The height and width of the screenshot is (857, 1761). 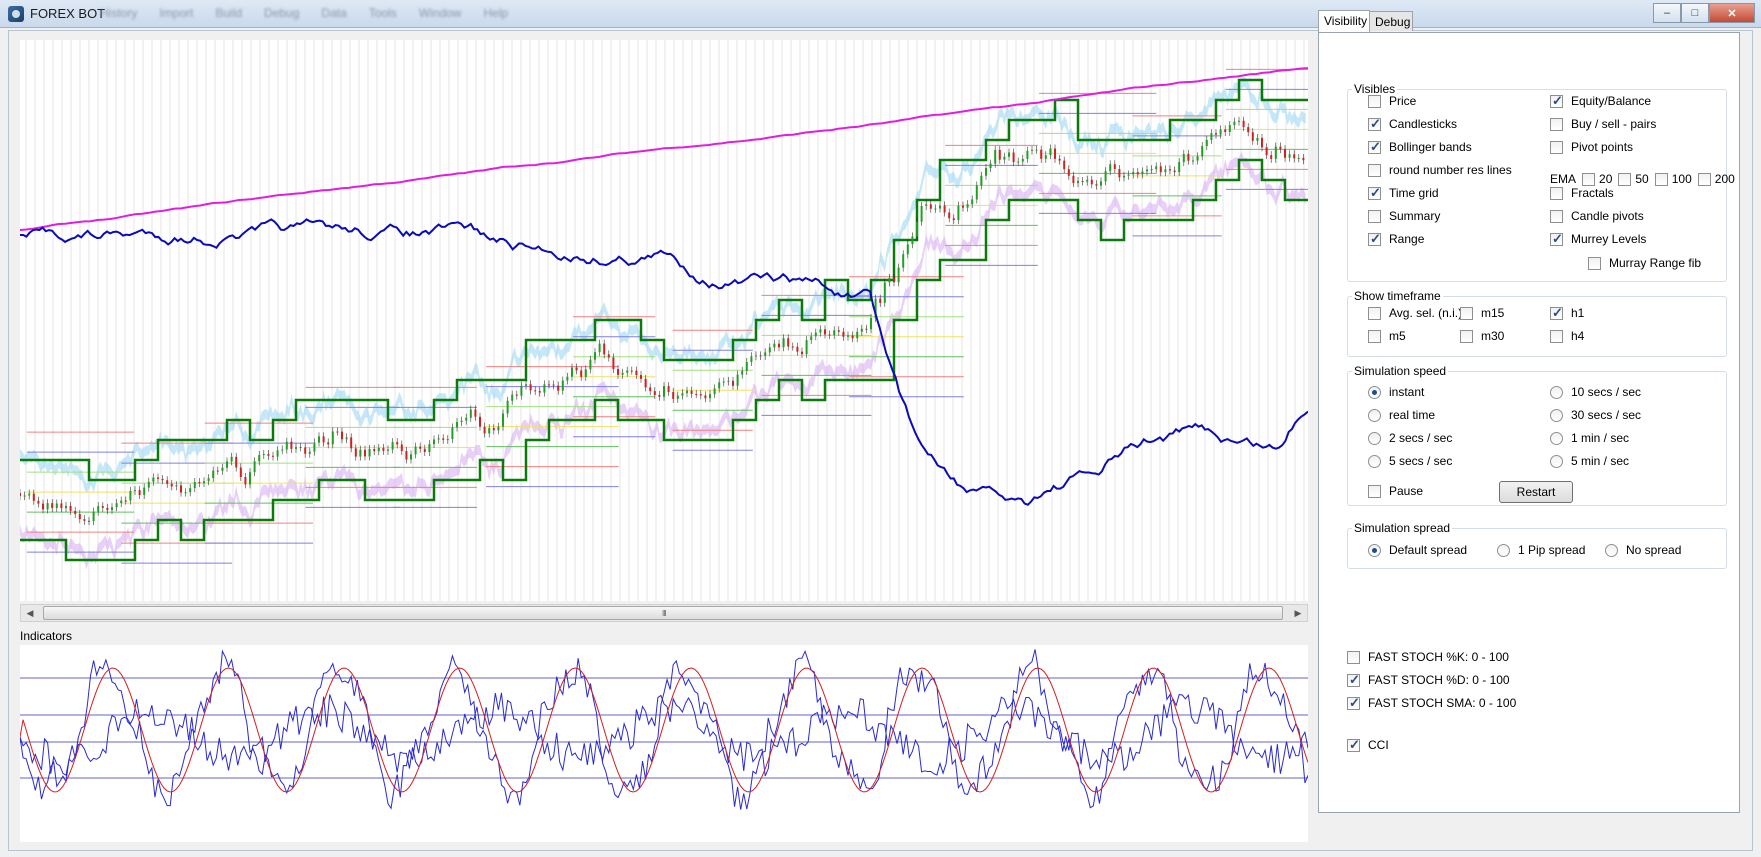 What do you see at coordinates (1431, 703) in the screenshot?
I see `indicator-fast-stoch-sma-0-100-checkbox: FAST STOCH SMA: 0 - 100` at bounding box center [1431, 703].